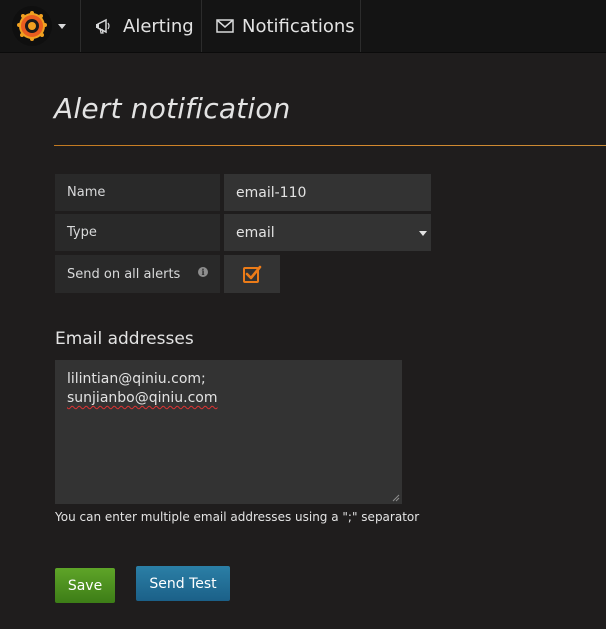  I want to click on send-all-alerts-label: Send on all alerts i, so click(137, 274).